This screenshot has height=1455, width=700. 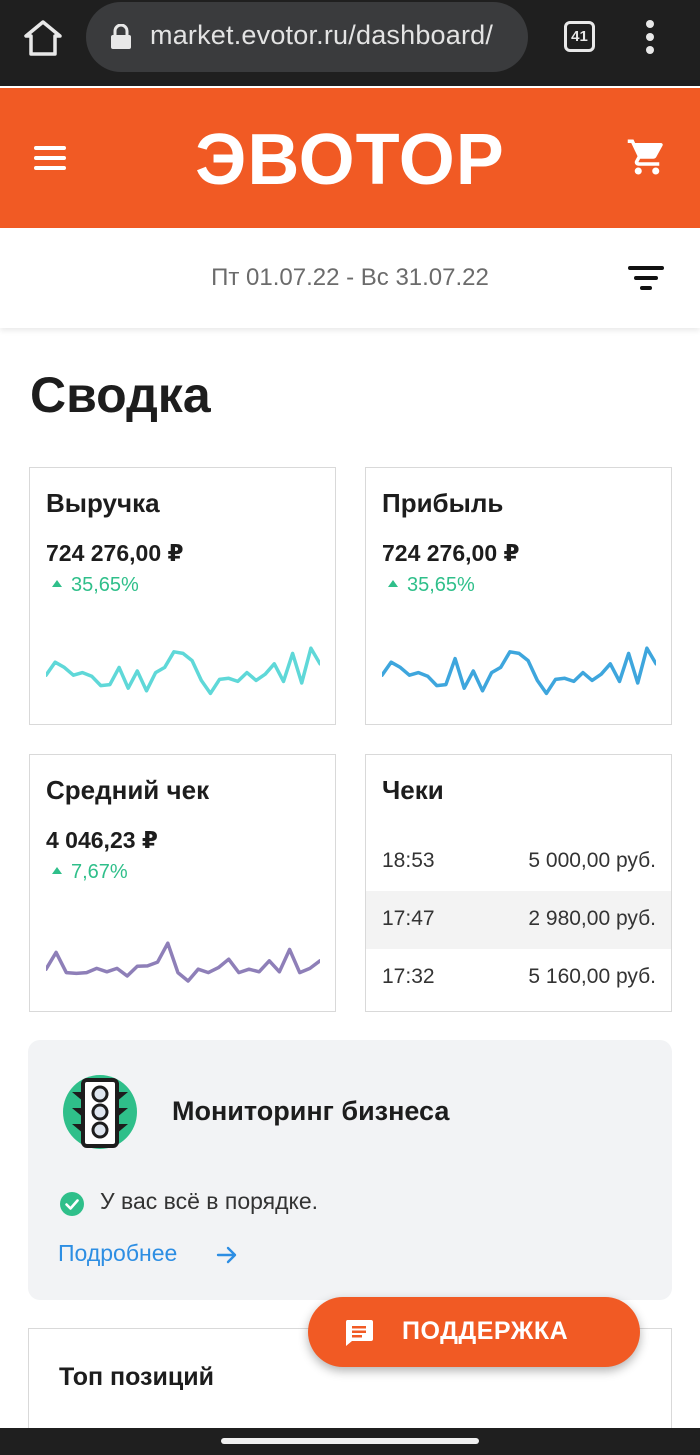 I want to click on more-details-link: Подробнее, so click(x=117, y=1253).